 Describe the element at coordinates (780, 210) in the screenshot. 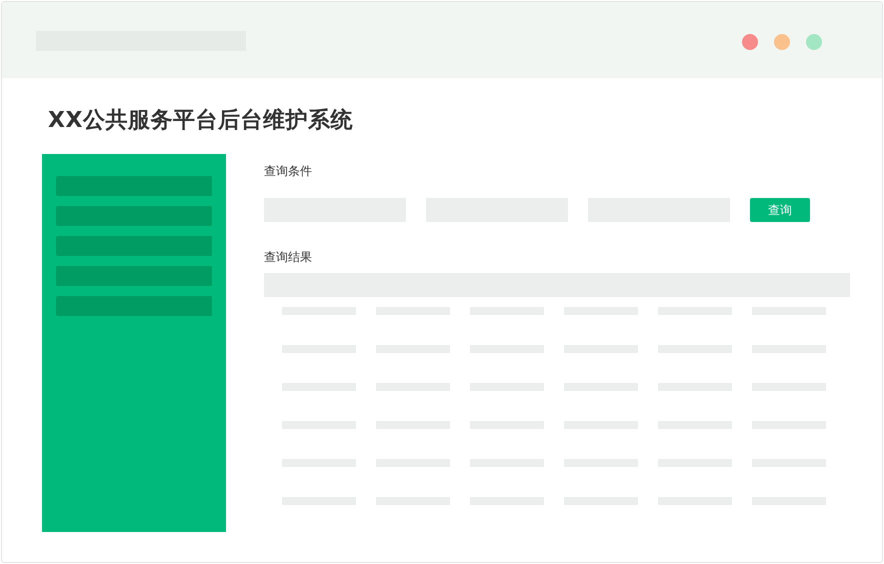

I see `query-button: 查询` at that location.